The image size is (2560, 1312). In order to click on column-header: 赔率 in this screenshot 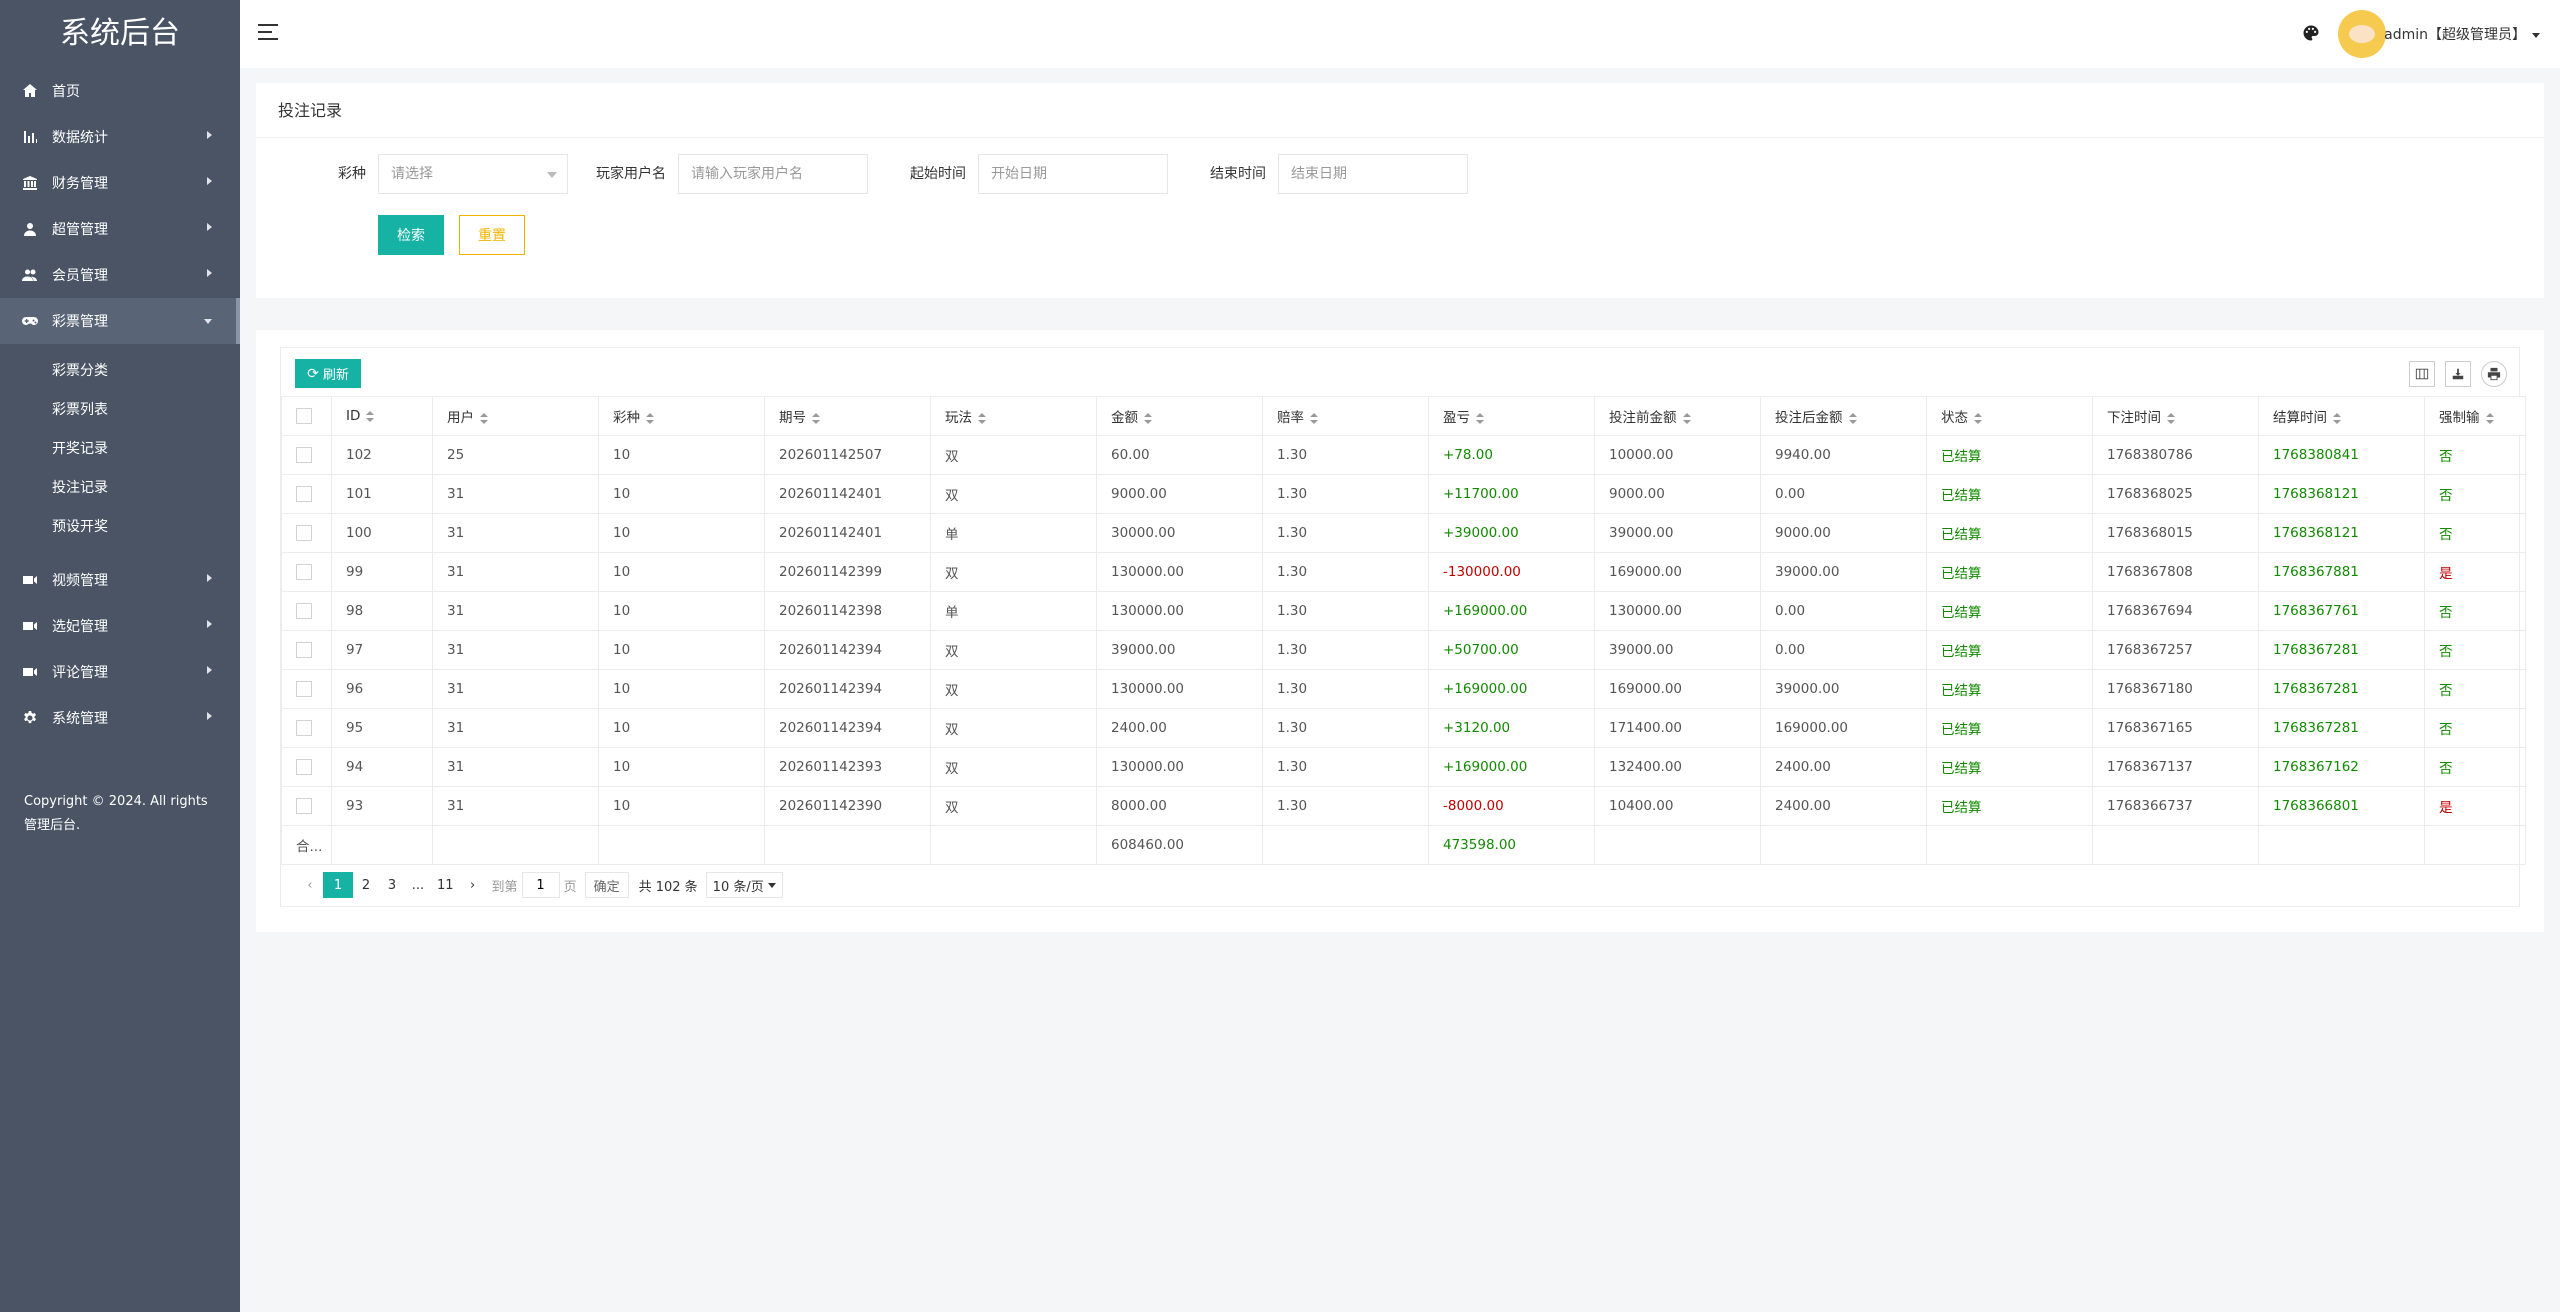, I will do `click(1345, 416)`.